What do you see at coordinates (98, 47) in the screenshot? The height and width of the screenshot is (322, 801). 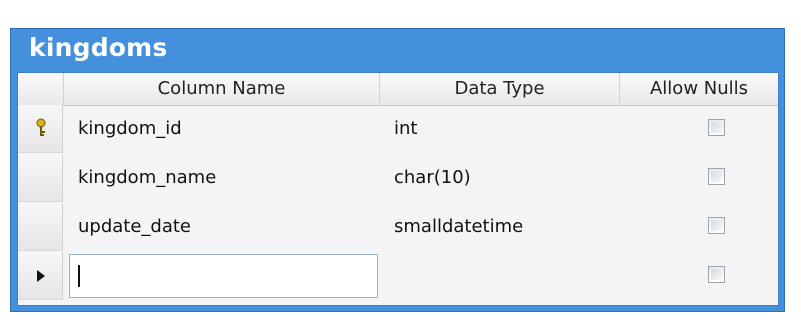 I see `table-title: kingdoms` at bounding box center [98, 47].